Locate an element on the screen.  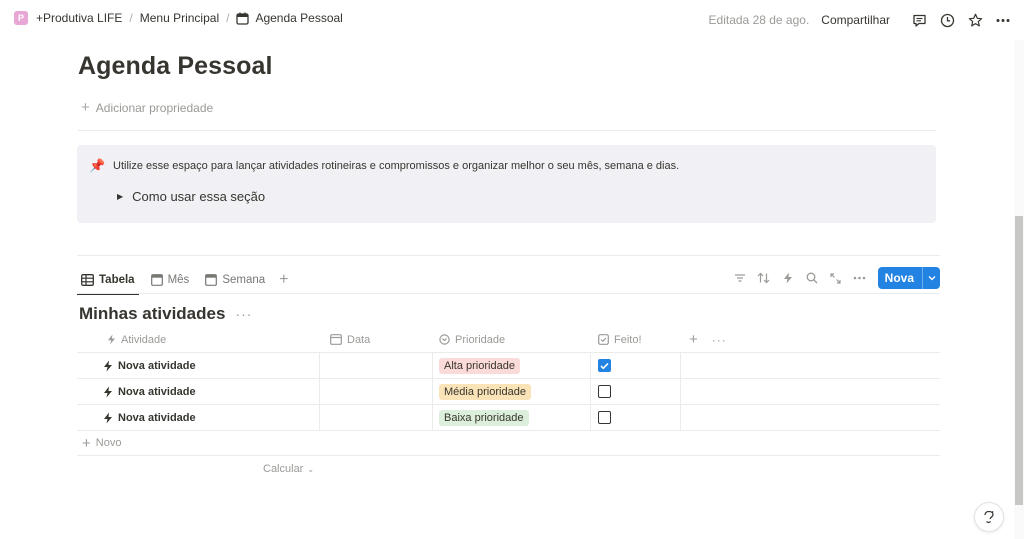
scrollbar-track is located at coordinates (1019, 289).